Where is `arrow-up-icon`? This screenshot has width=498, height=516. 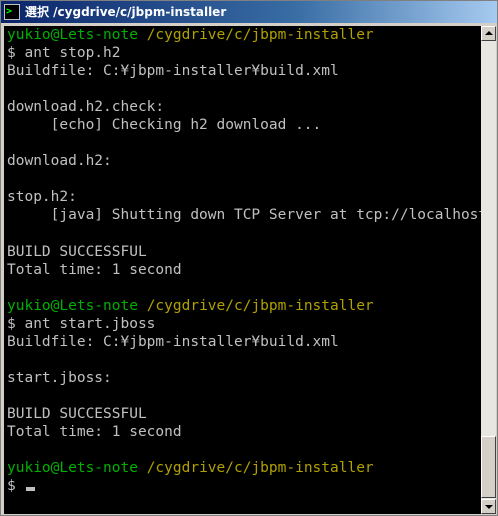
arrow-up-icon is located at coordinates (489, 33).